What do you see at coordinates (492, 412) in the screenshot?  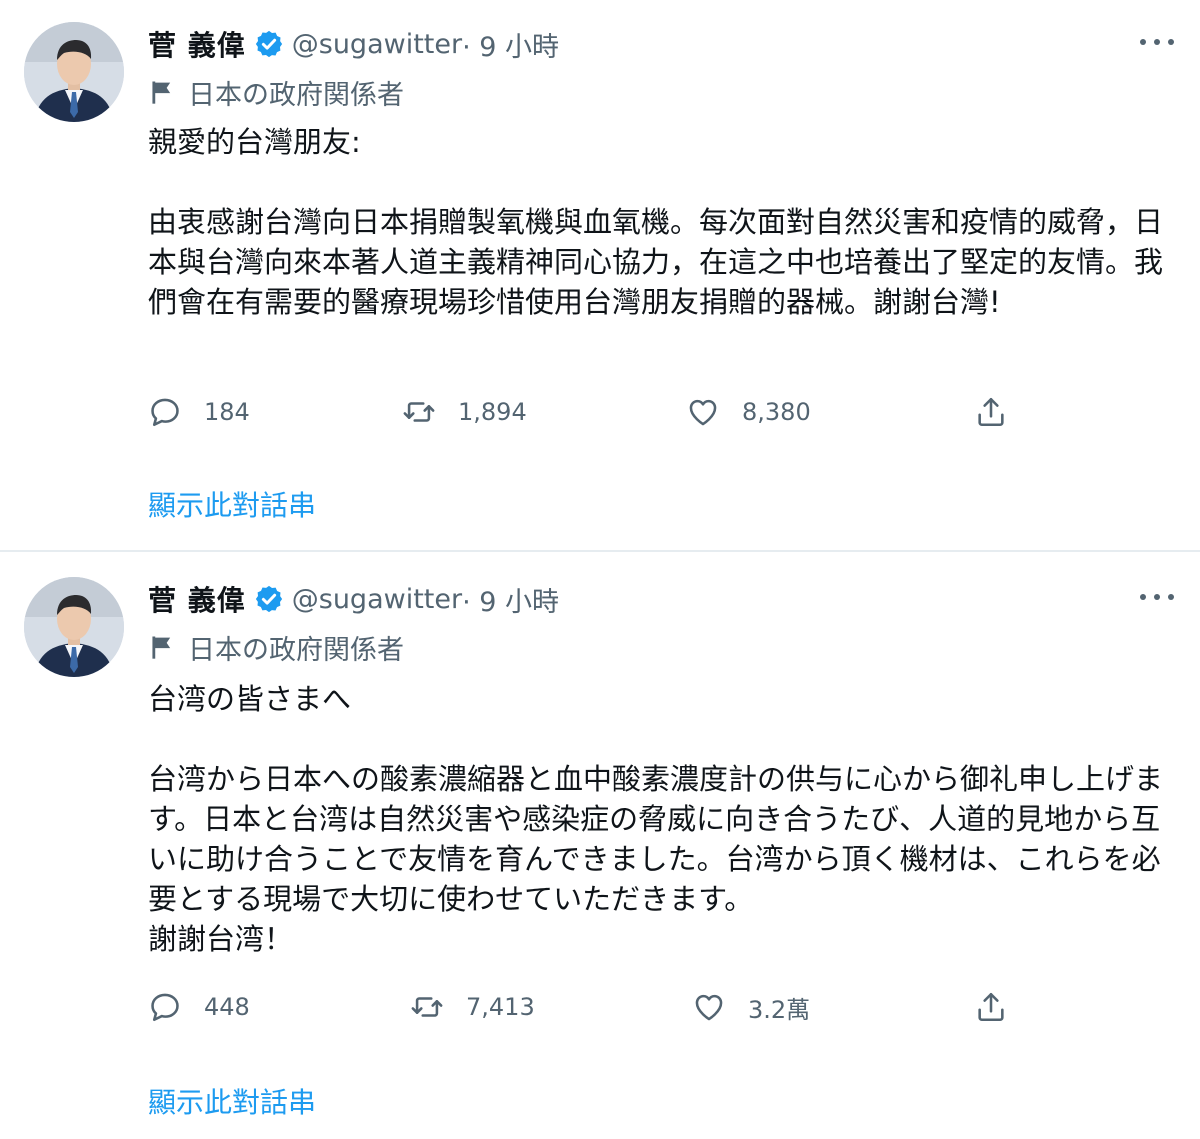 I see `retweet-count: 1,894` at bounding box center [492, 412].